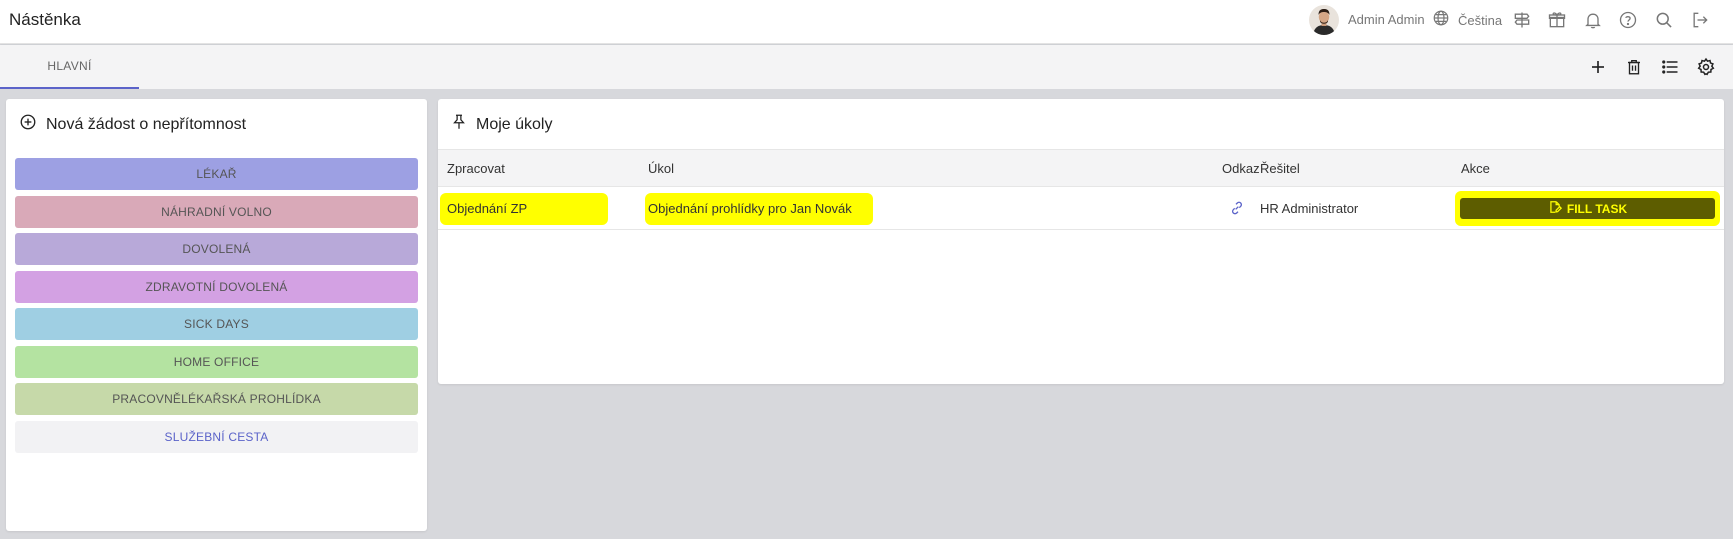 The width and height of the screenshot is (1733, 539). Describe the element at coordinates (1628, 20) in the screenshot. I see `help-icon` at that location.